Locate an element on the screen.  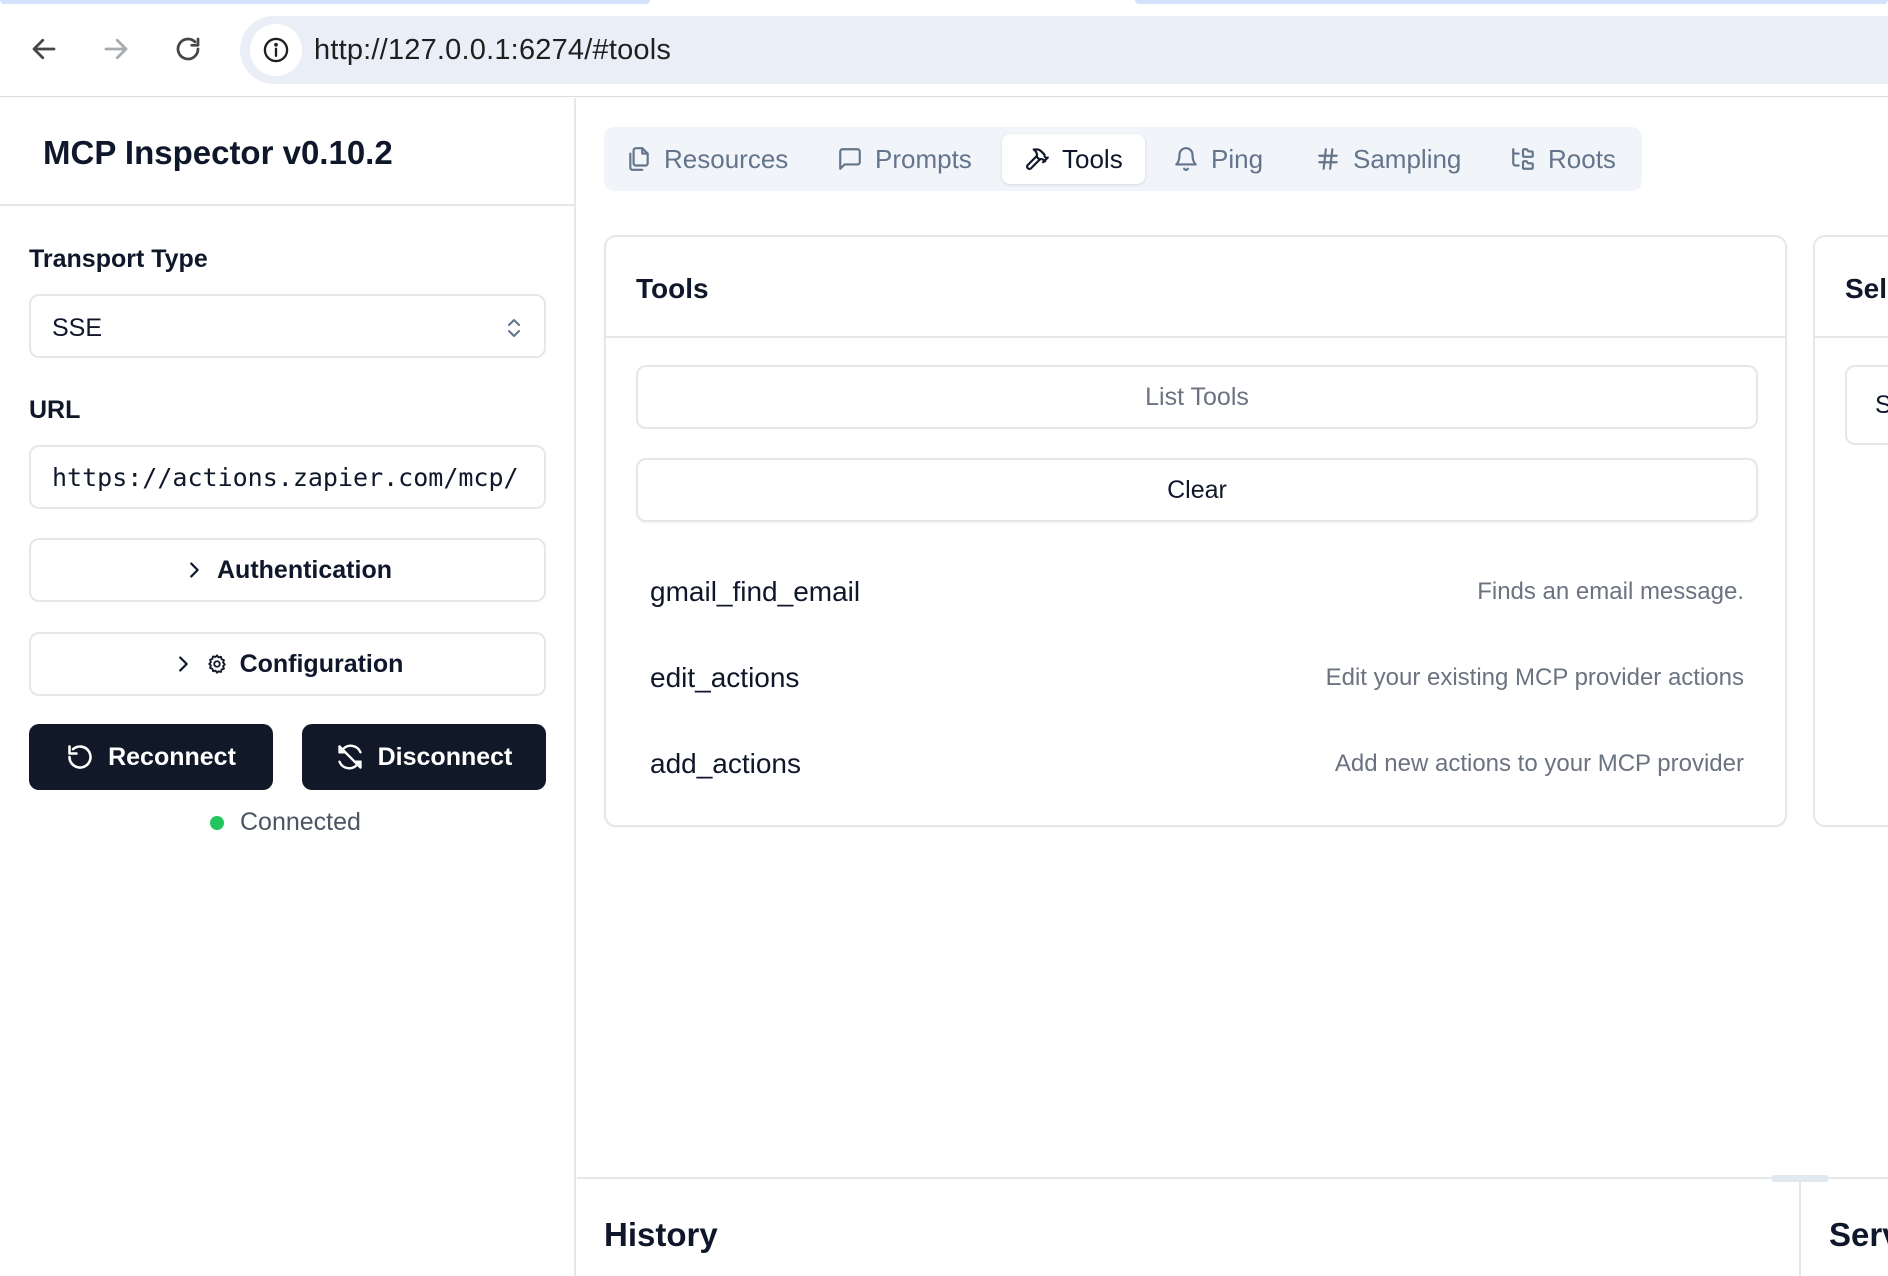
server-notifications-title: Serv is located at coordinates (1858, 1234).